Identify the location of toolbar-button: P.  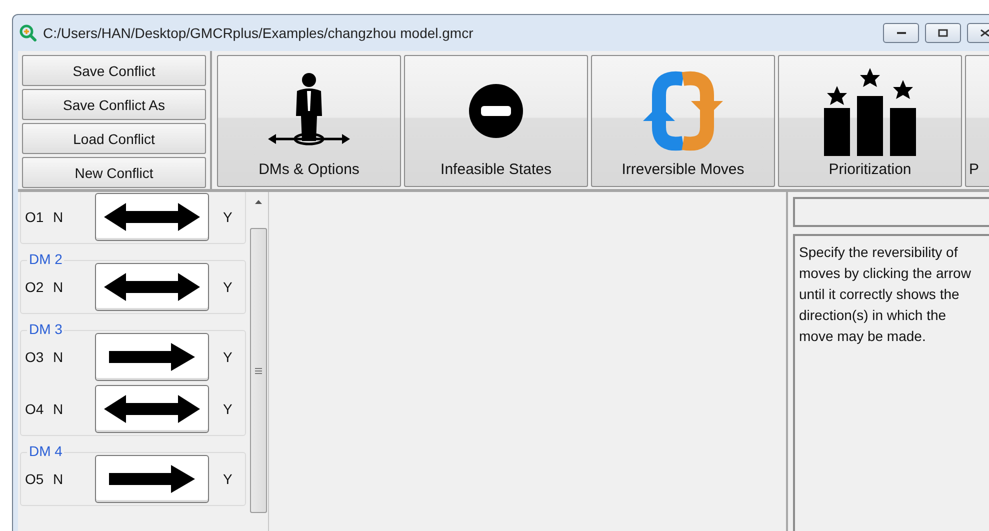
(977, 121).